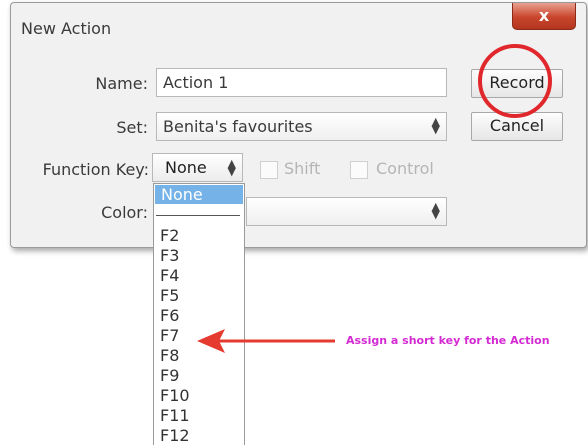 The width and height of the screenshot is (588, 446). What do you see at coordinates (346, 211) in the screenshot?
I see `color-select: ▲ ▼` at bounding box center [346, 211].